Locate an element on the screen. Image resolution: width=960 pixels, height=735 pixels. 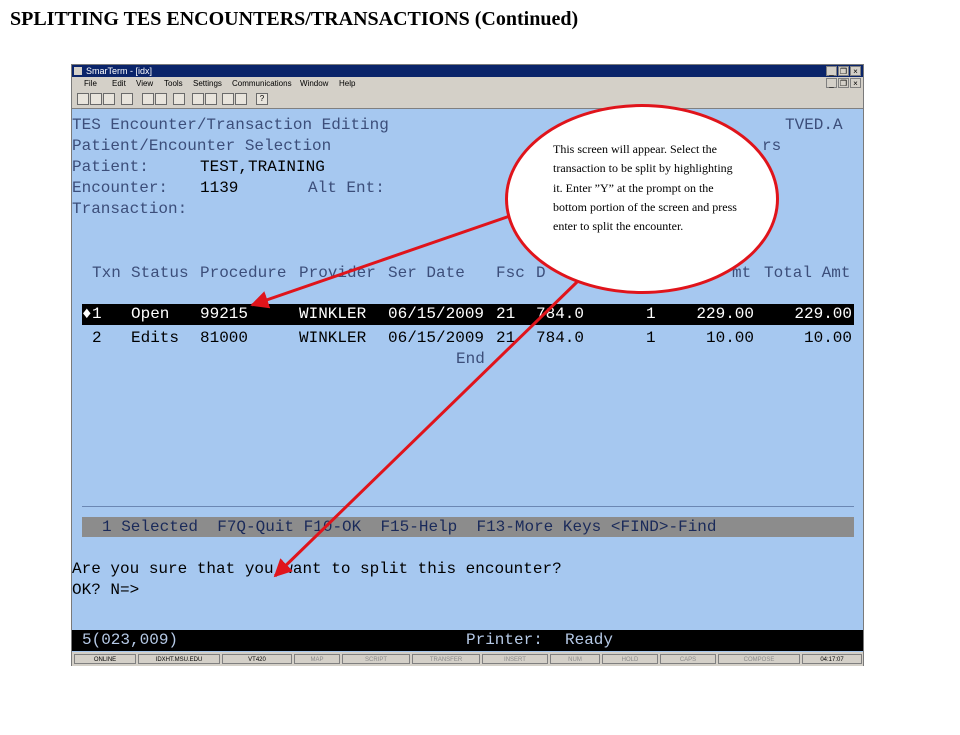
printer-label: Printer: is located at coordinates (504, 640).